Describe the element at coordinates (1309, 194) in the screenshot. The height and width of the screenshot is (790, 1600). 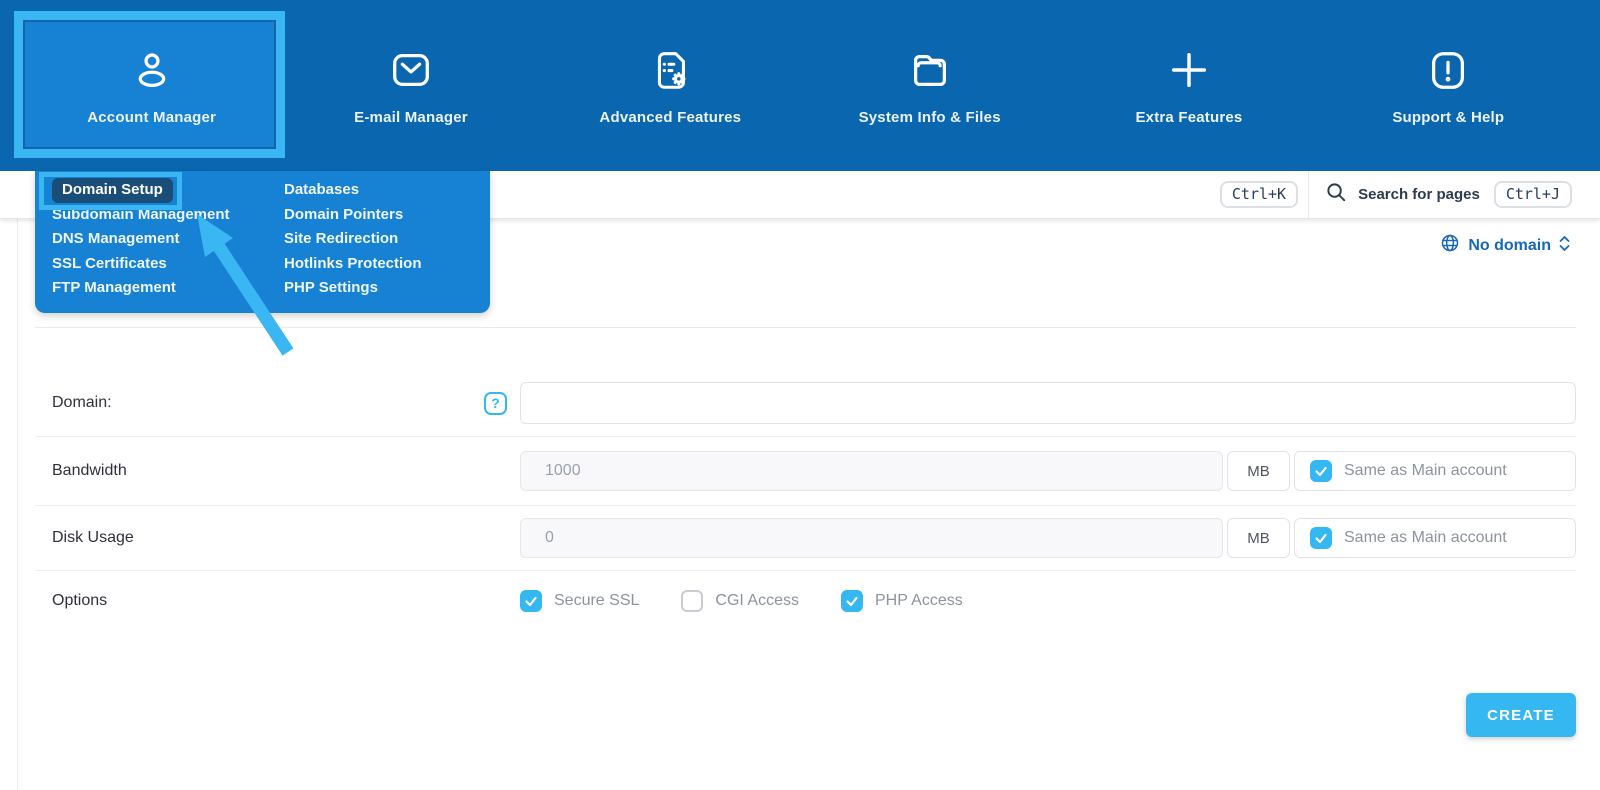
I see `header-divider` at that location.